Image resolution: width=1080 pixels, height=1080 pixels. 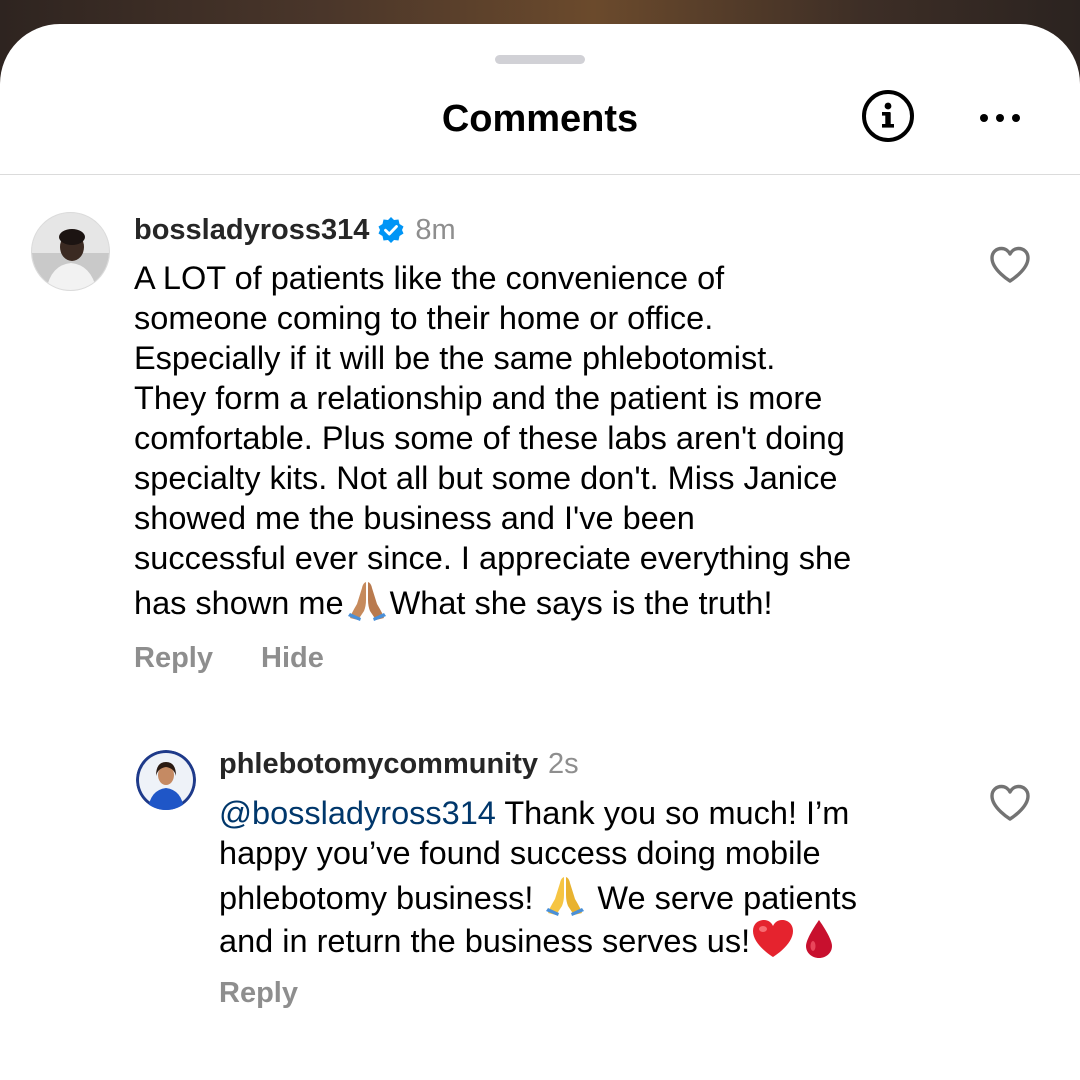 I want to click on comment-text-fragment: phlebotomy business!, so click(x=381, y=898).